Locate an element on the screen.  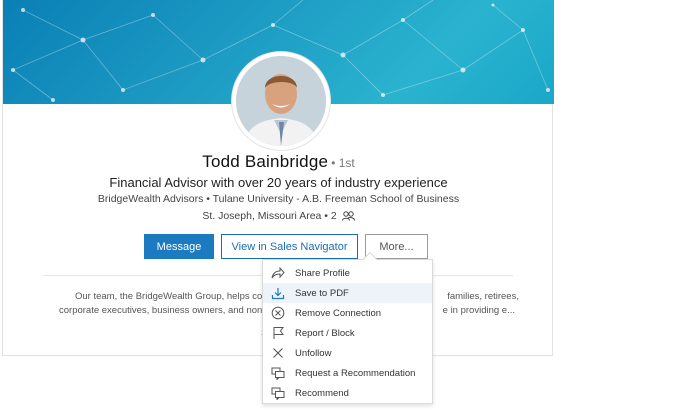
menu-item-label: Share Profile is located at coordinates (322, 273).